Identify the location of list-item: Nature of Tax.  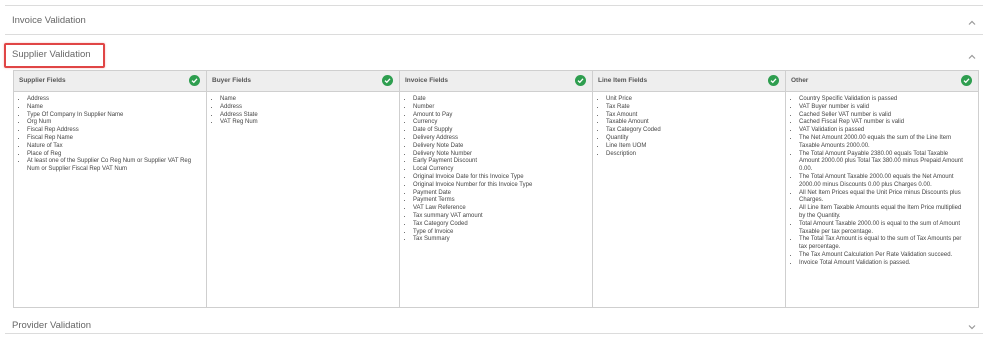
(114, 147).